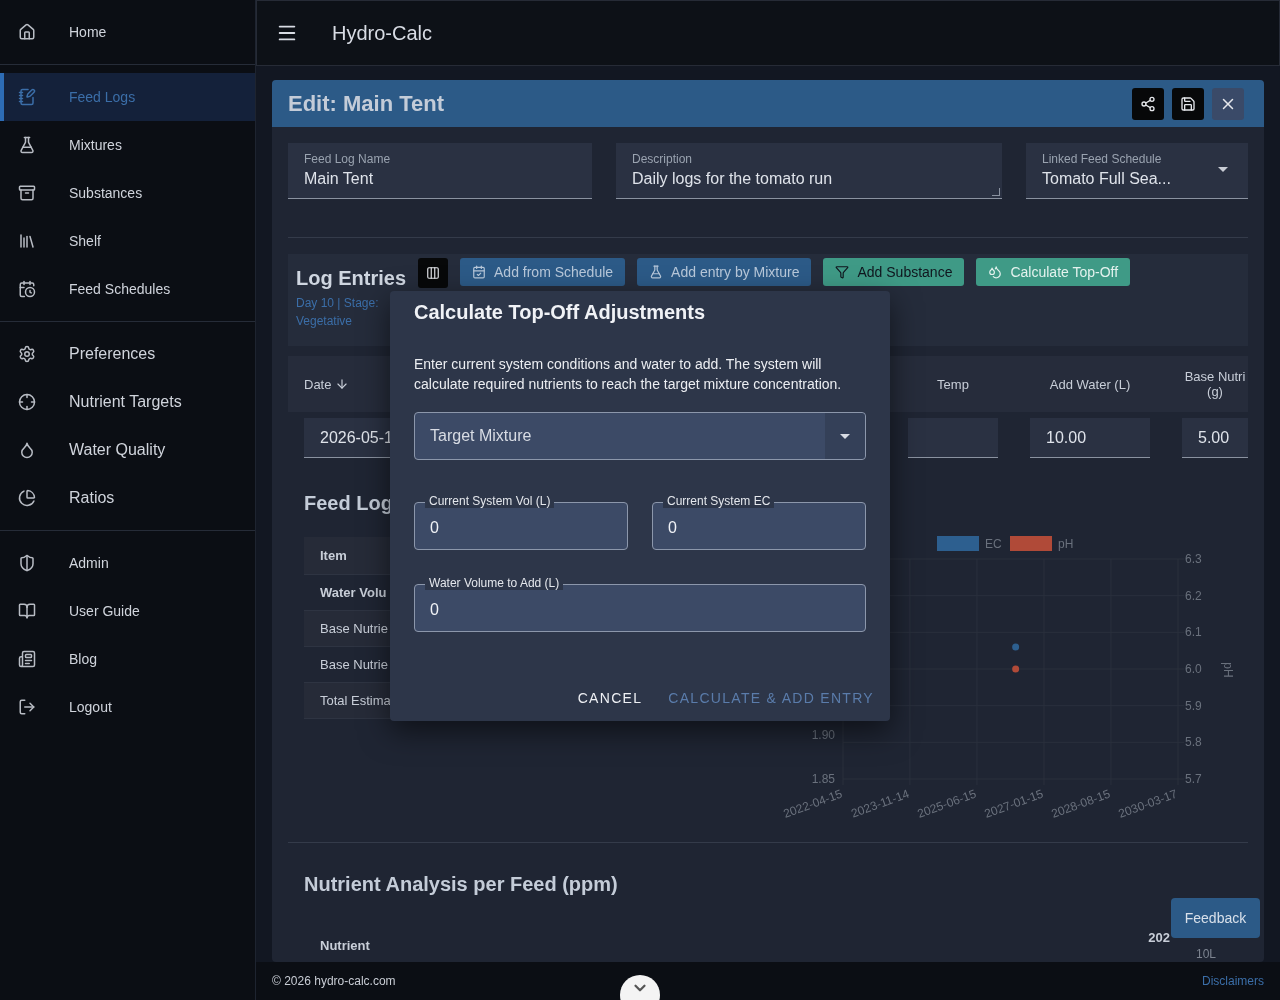 This screenshot has height=1000, width=1280. Describe the element at coordinates (461, 884) in the screenshot. I see `section-title: Nutrient Analysis per Feed (ppm)` at that location.